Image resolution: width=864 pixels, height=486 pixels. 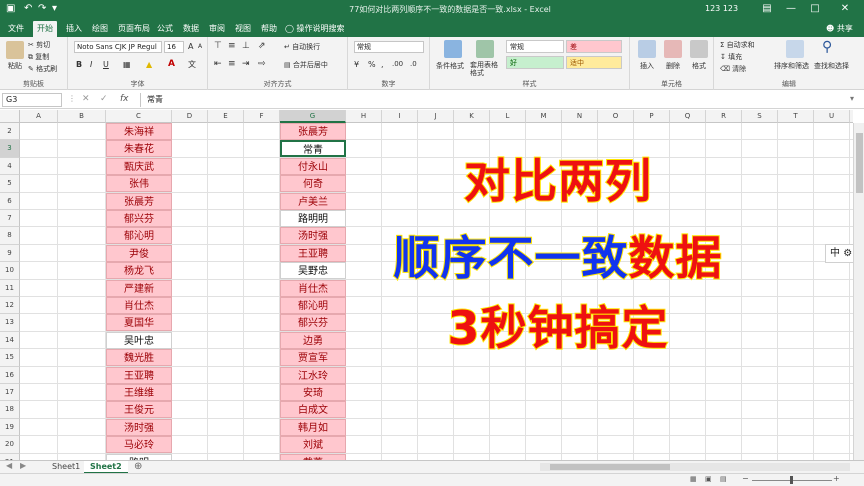 I want to click on undo-icon: ↶, so click(x=28, y=8).